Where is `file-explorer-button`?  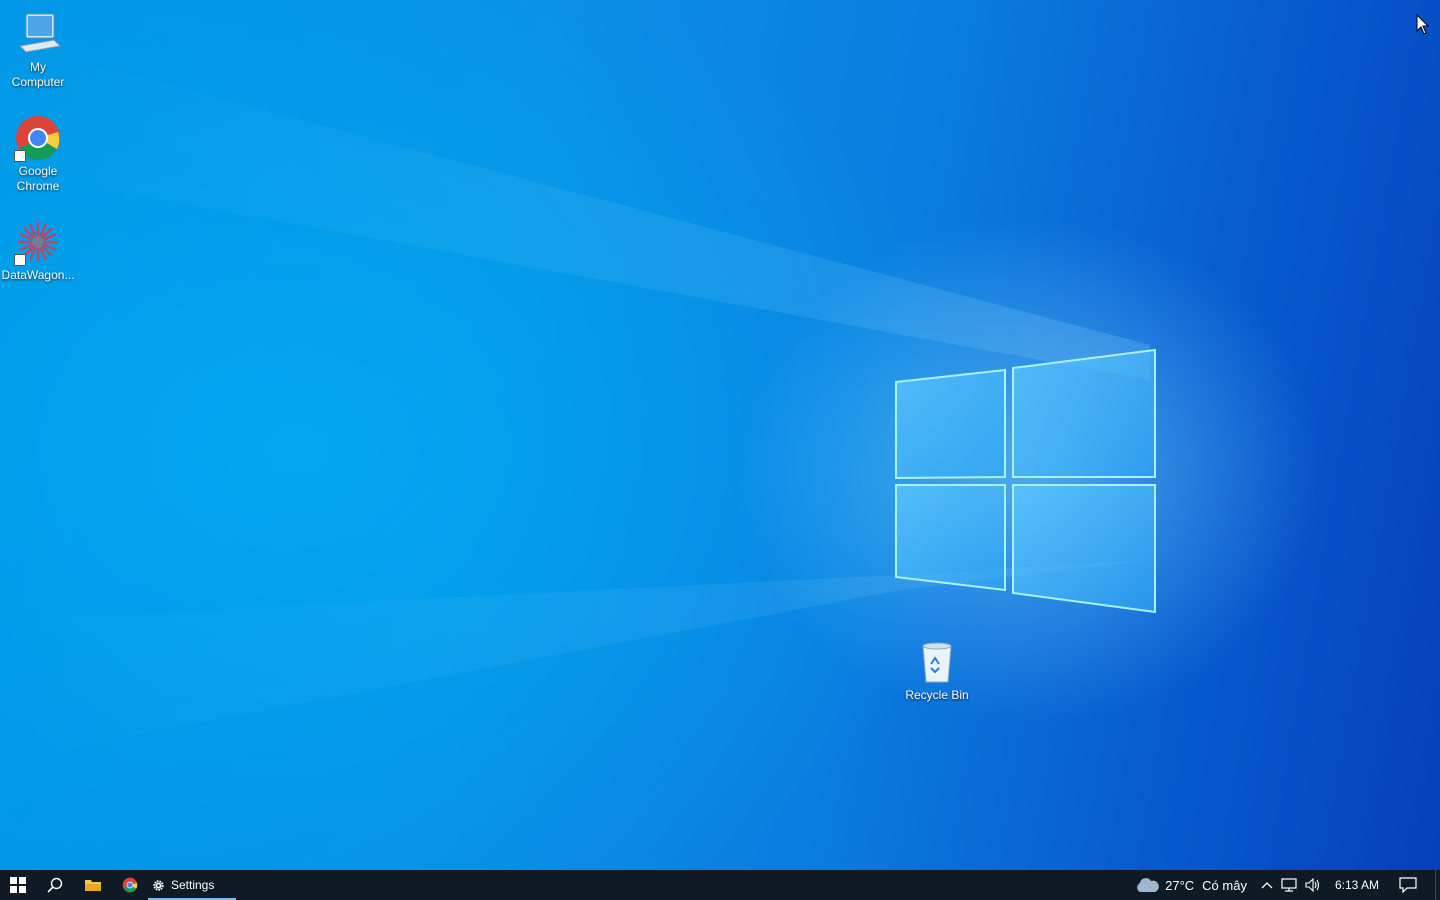
file-explorer-button is located at coordinates (93, 885).